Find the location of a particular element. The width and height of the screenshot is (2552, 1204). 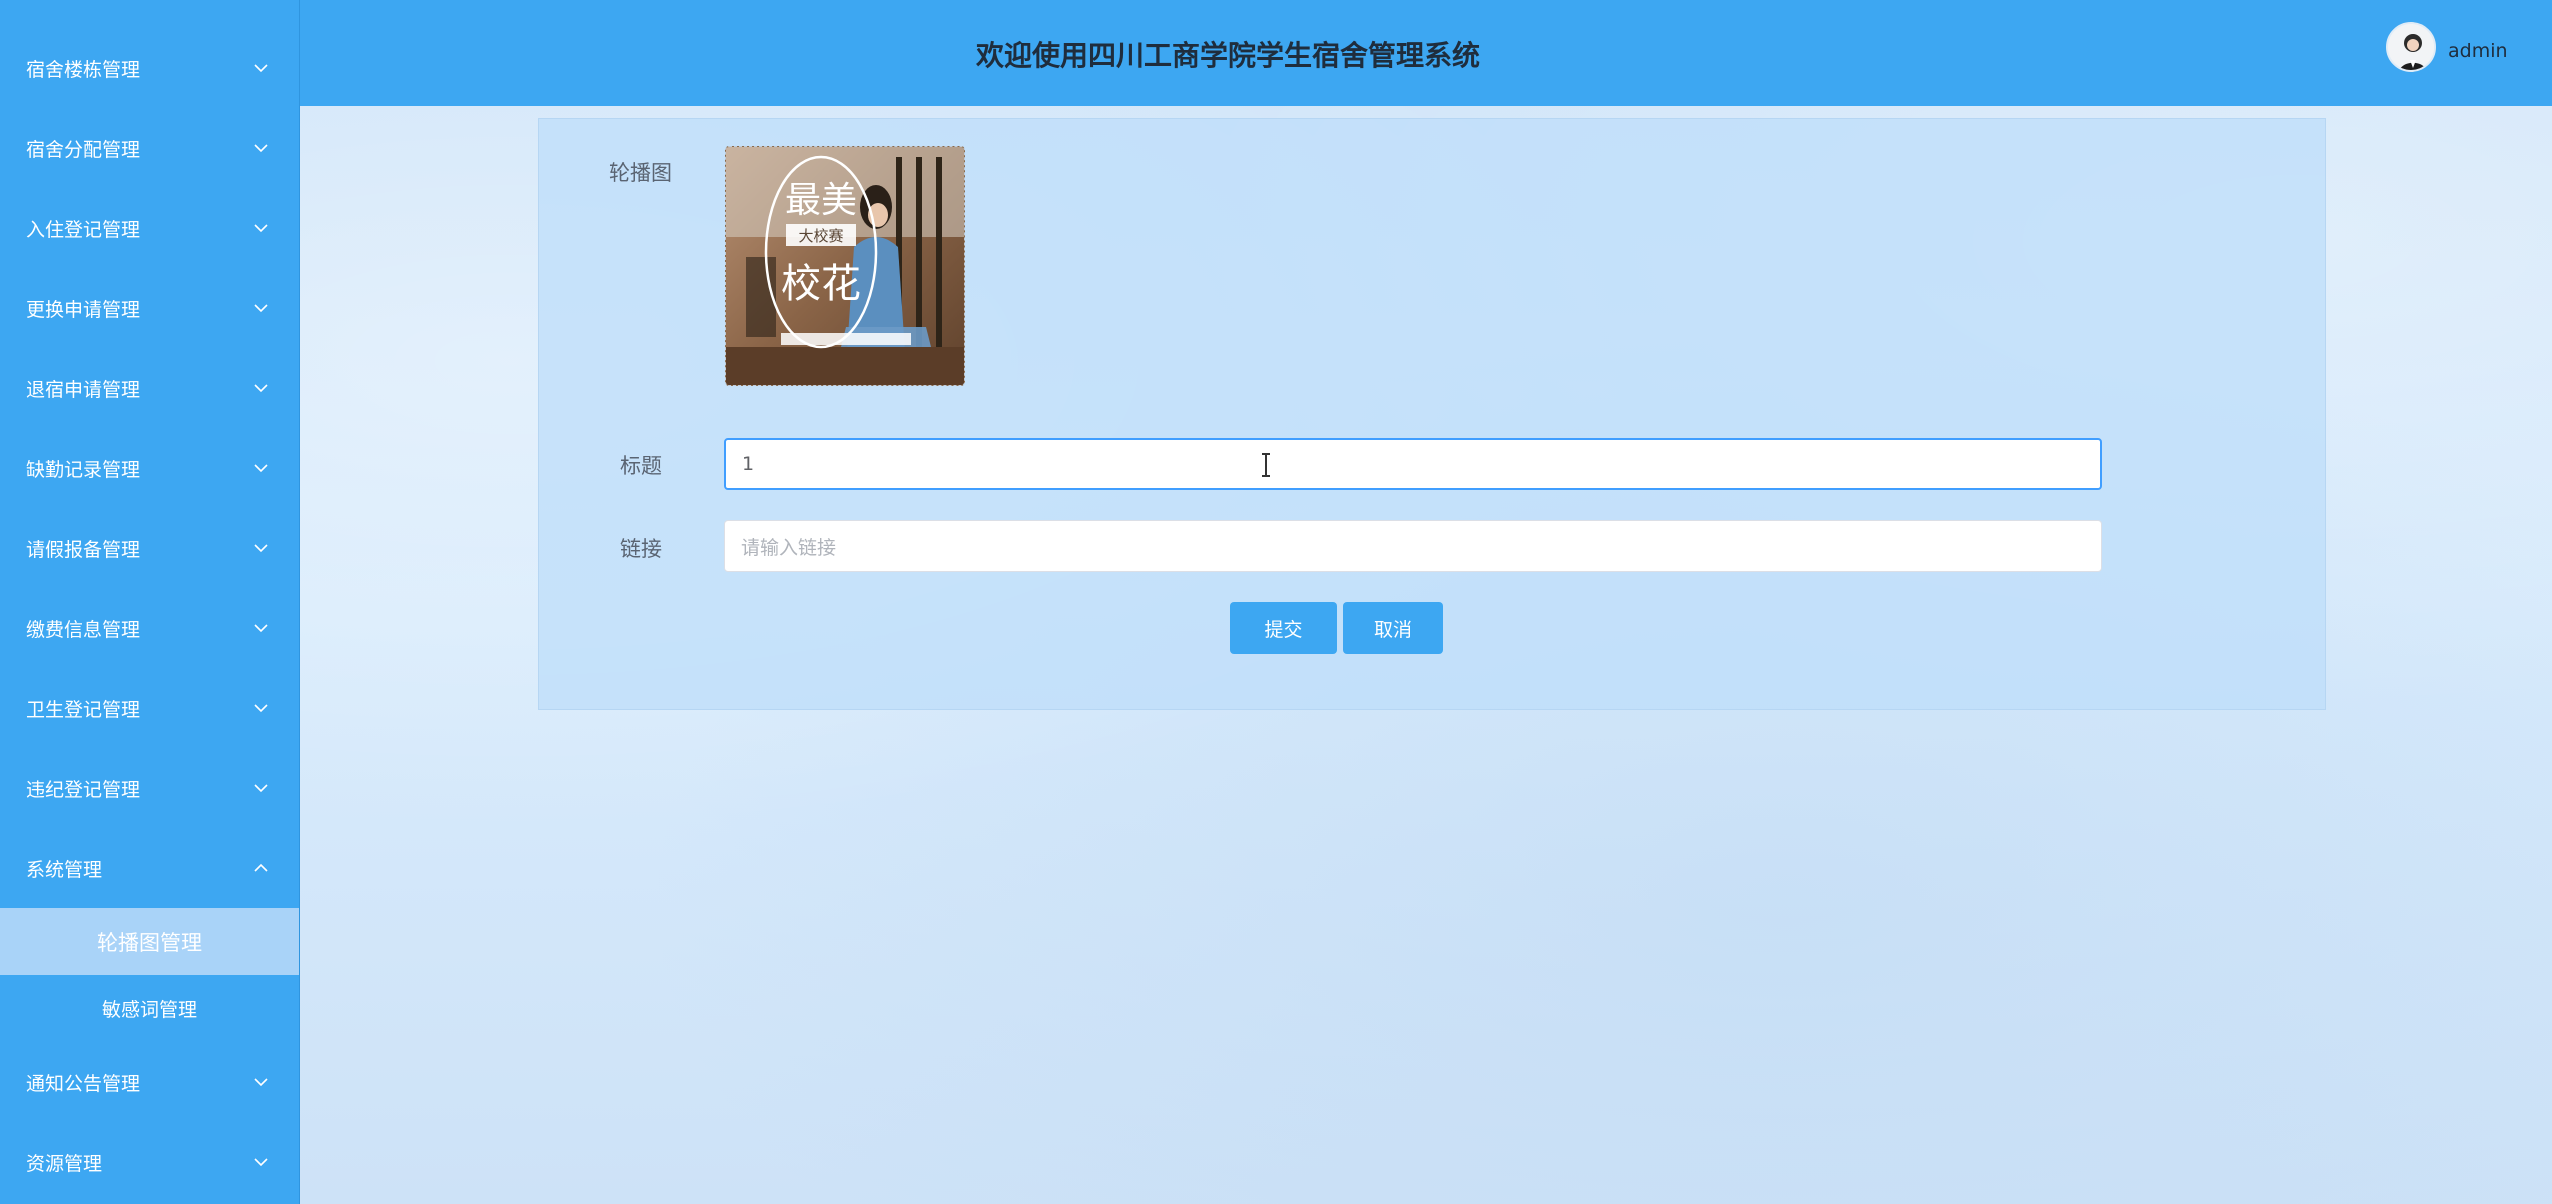

sidebar-item-label: 请假报备管理 is located at coordinates (83, 549).